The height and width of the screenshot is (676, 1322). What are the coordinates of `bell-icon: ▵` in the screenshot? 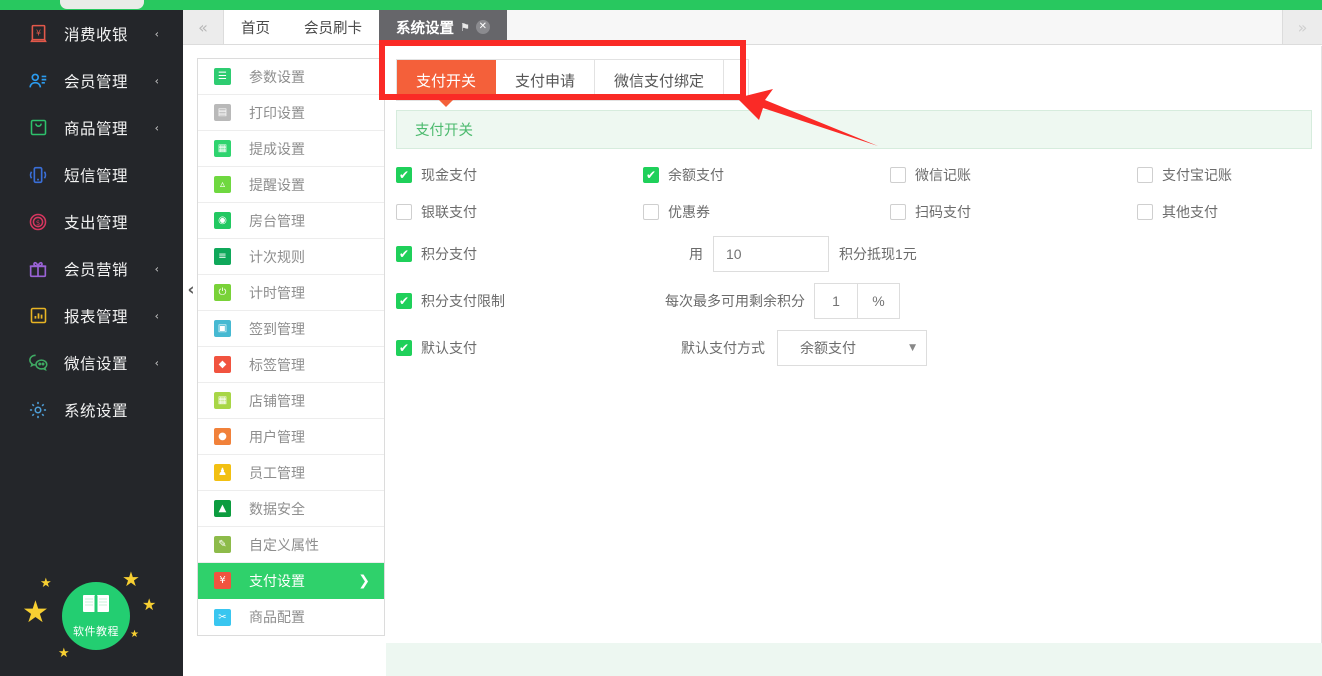 It's located at (222, 184).